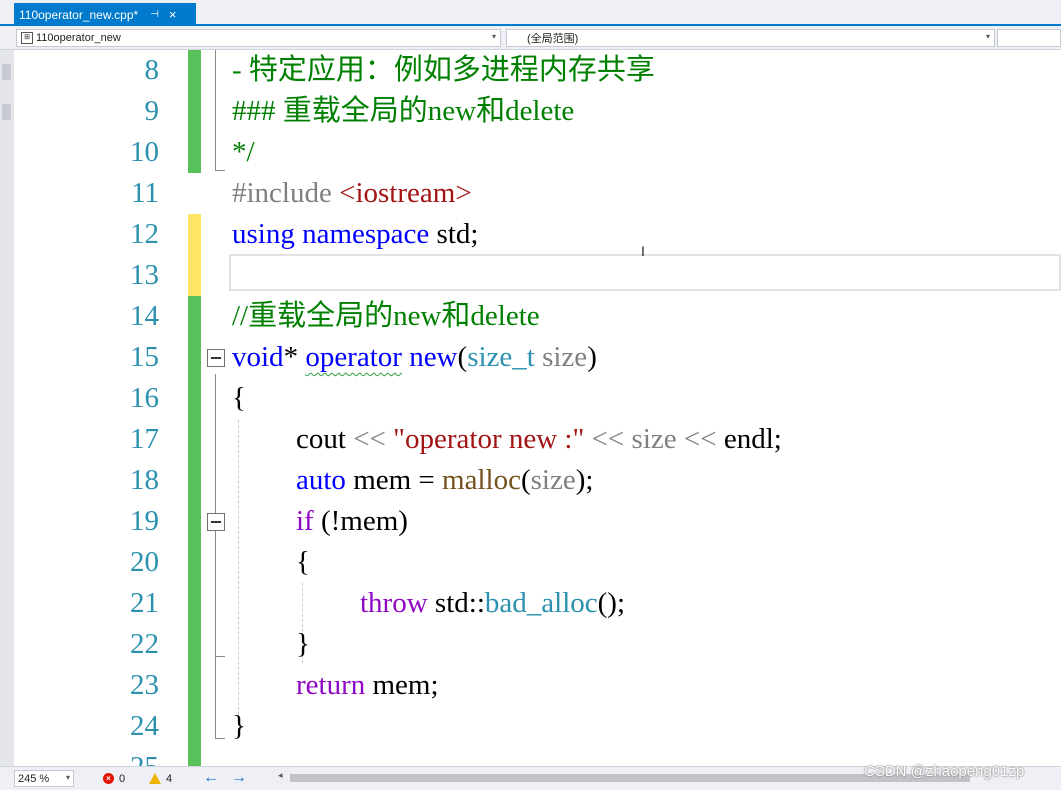 The width and height of the screenshot is (1061, 790). Describe the element at coordinates (325, 439) in the screenshot. I see `identifier: cout` at that location.